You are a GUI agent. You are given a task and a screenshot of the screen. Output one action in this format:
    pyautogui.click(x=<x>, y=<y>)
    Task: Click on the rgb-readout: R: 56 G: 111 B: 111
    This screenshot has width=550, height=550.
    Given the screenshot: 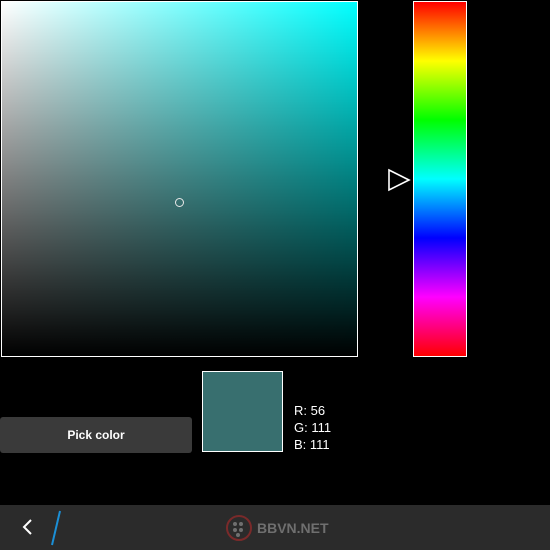 What is the action you would take?
    pyautogui.click(x=312, y=427)
    